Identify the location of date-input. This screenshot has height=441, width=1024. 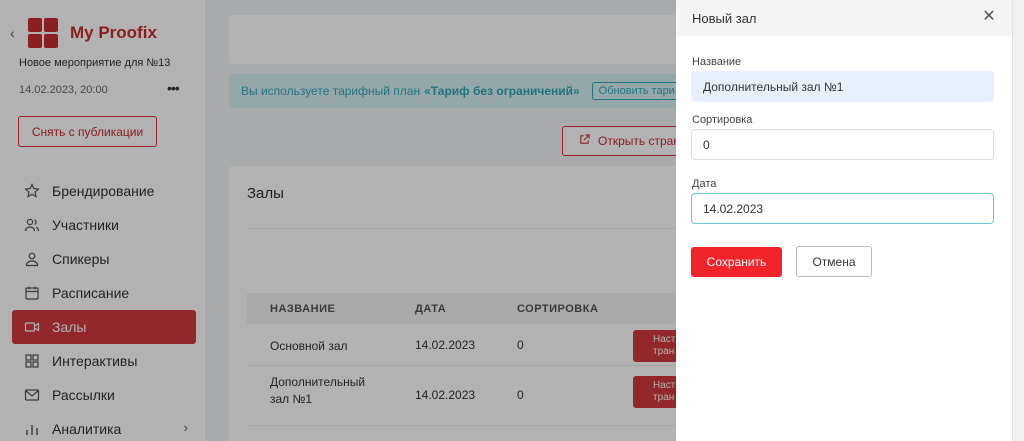
(842, 208).